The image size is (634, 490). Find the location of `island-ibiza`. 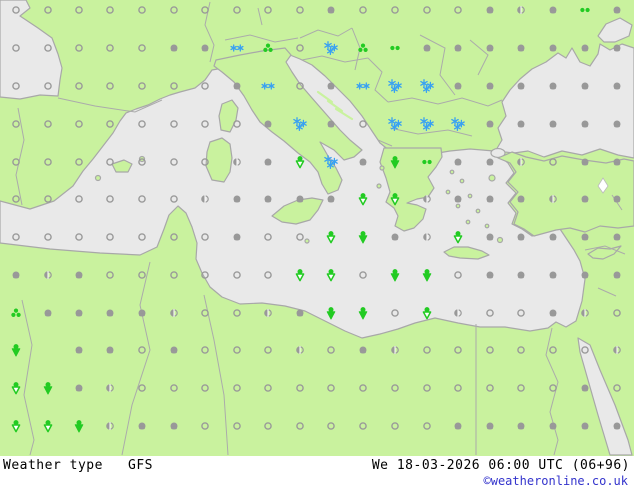

island-ibiza is located at coordinates (98, 178).